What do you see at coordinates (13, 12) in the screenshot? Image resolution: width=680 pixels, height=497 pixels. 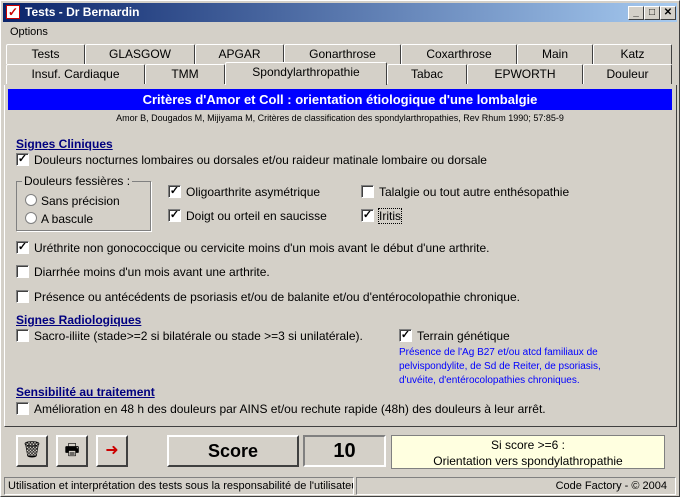 I see `checkbox-app-icon: ✓` at bounding box center [13, 12].